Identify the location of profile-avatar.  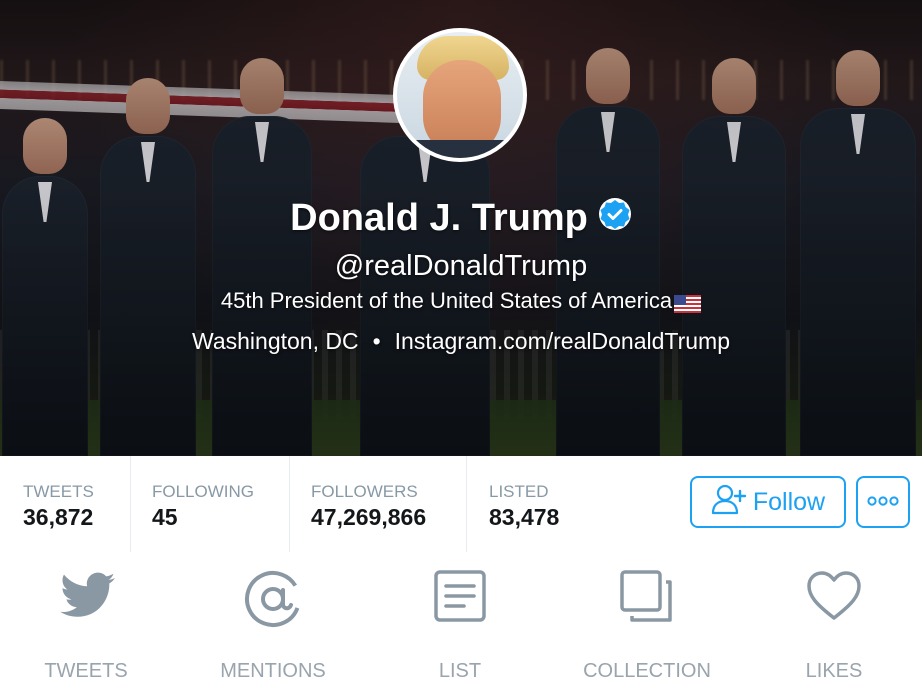
(460, 95).